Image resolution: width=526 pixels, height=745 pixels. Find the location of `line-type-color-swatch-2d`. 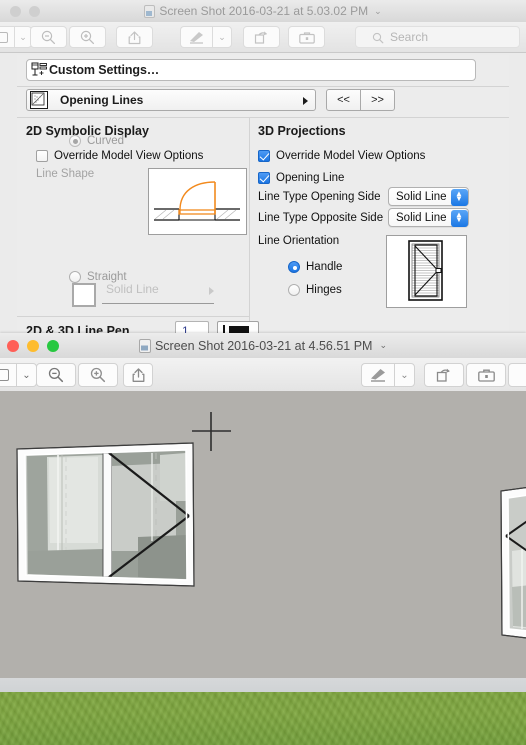

line-type-color-swatch-2d is located at coordinates (84, 295).